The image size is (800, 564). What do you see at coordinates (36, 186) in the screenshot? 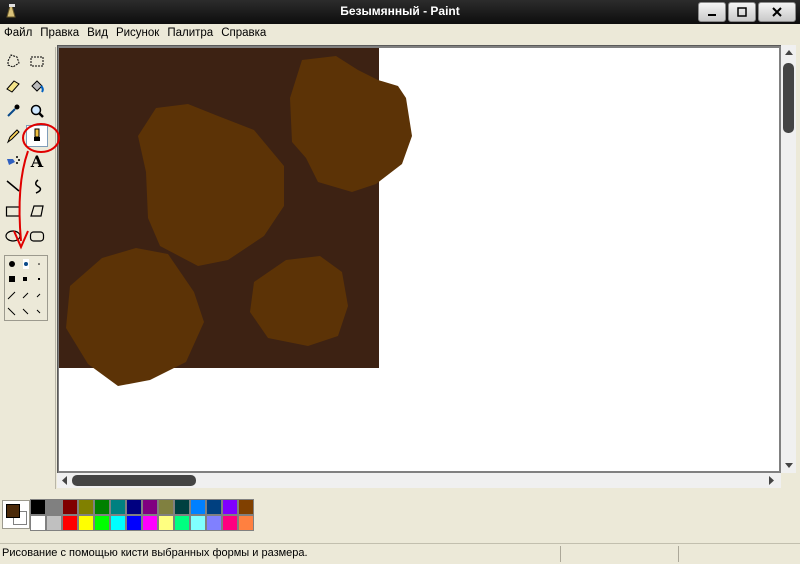
I see `red-annotation` at bounding box center [36, 186].